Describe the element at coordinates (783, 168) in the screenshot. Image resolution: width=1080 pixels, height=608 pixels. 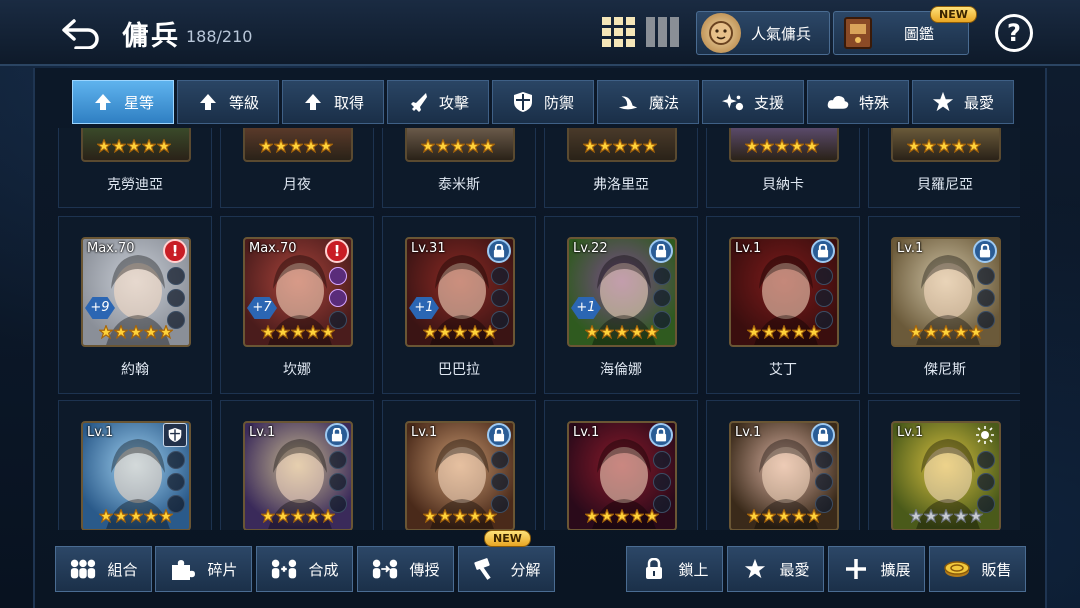
I see `mercenary-card: 貝納卡` at that location.